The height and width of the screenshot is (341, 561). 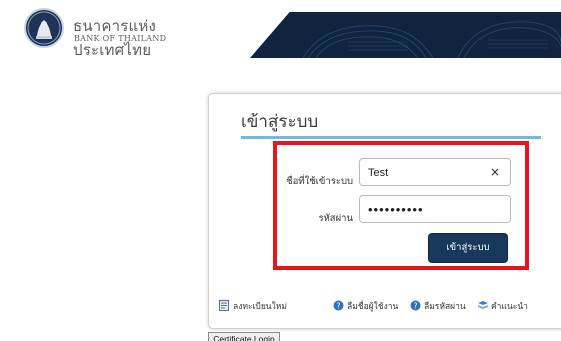 I want to click on password-label: รหัสผ่าน, so click(x=335, y=218).